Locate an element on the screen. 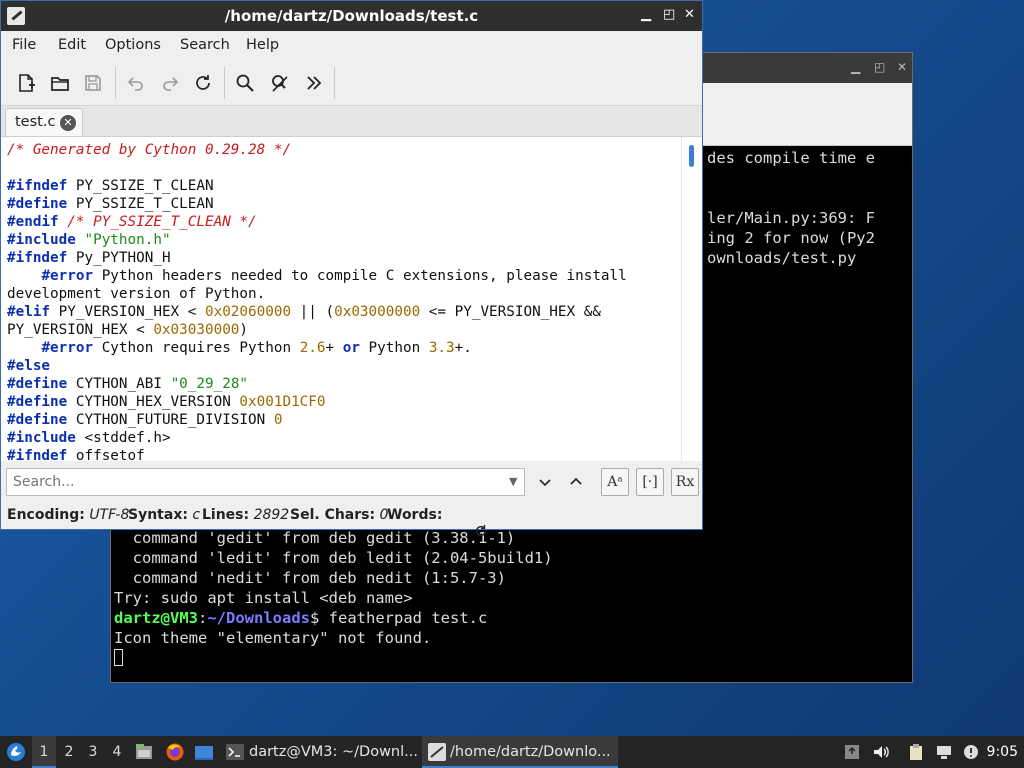 Image resolution: width=1024 pixels, height=768 pixels. code-line: #else is located at coordinates (28, 366).